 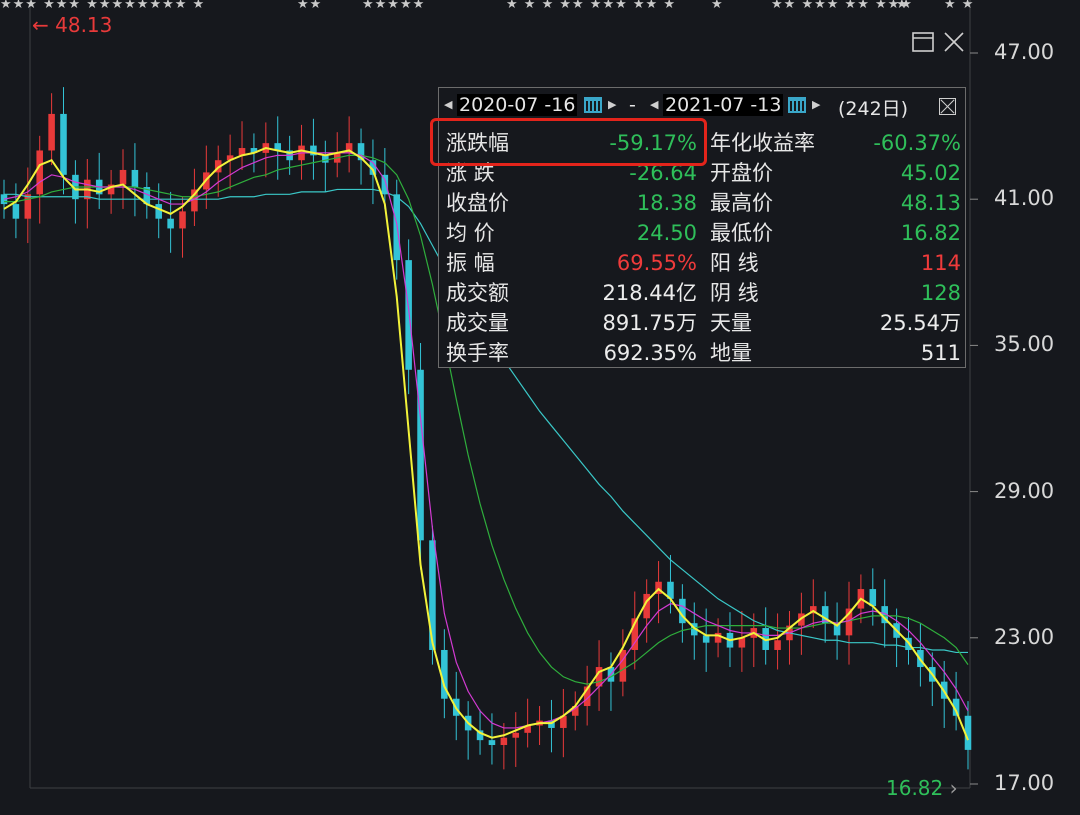 I want to click on signal-mark-group: ★★★★★, so click(x=394, y=6).